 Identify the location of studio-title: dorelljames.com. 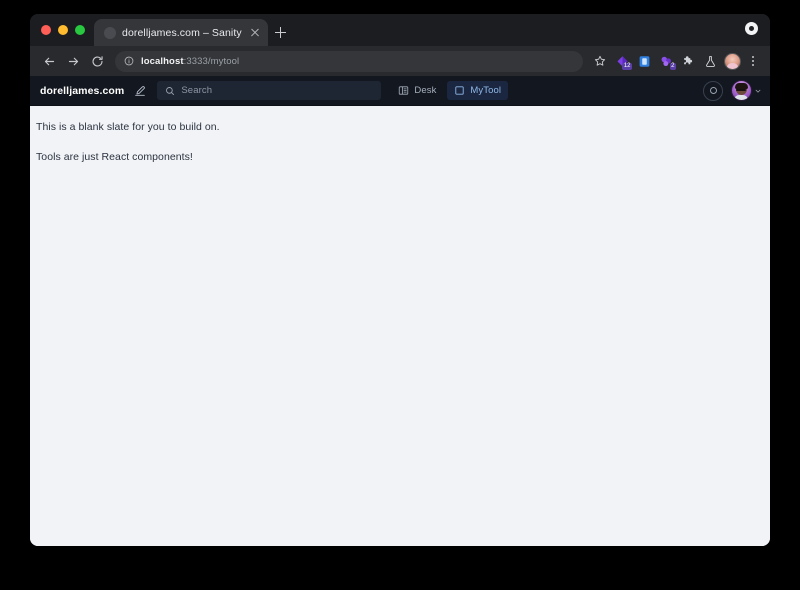
(82, 90).